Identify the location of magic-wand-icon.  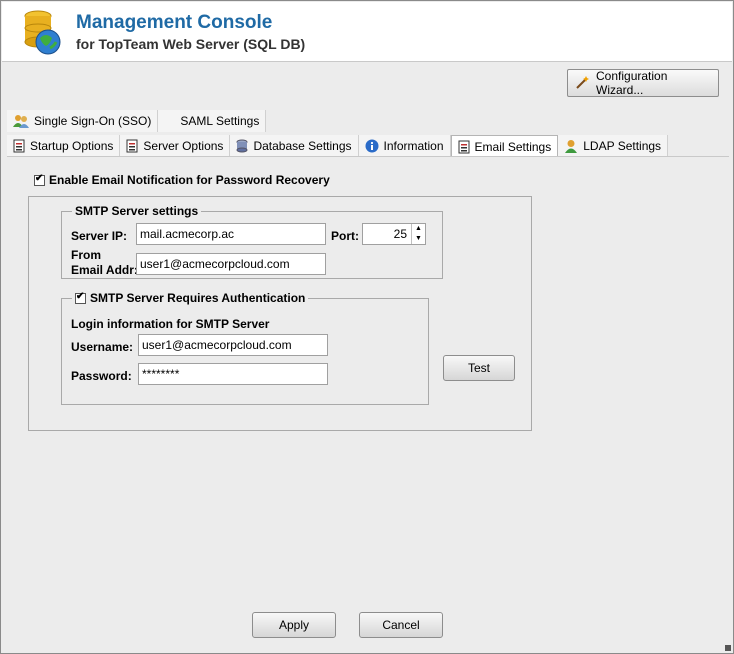
(582, 82).